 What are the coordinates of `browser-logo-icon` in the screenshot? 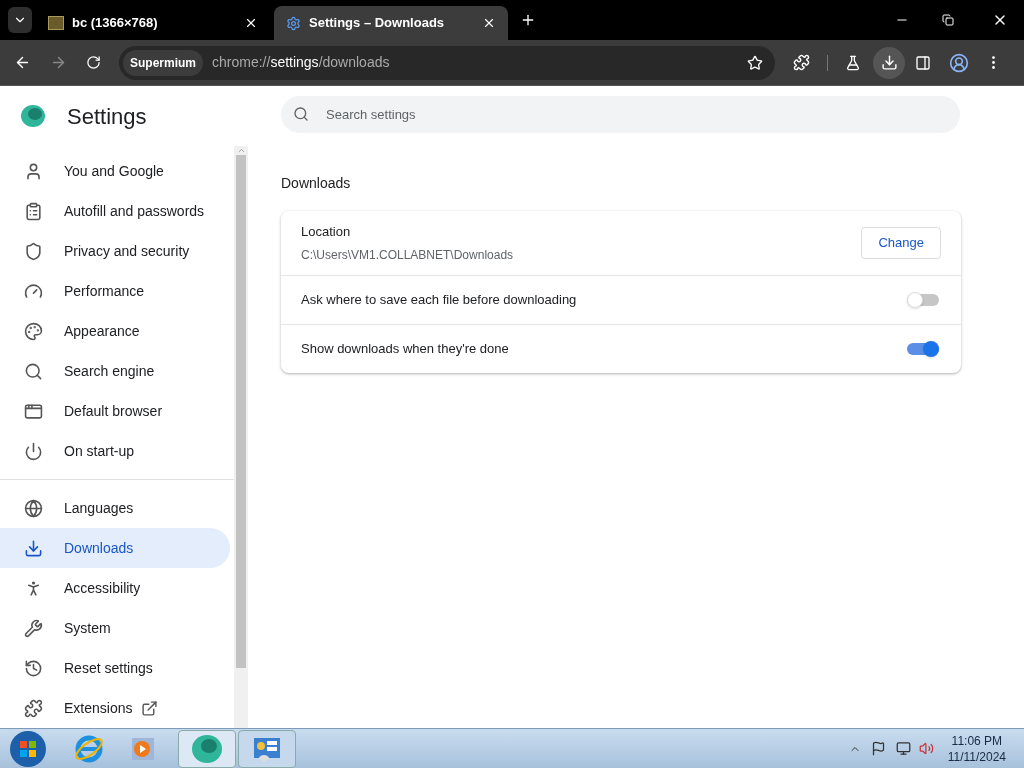 It's located at (207, 748).